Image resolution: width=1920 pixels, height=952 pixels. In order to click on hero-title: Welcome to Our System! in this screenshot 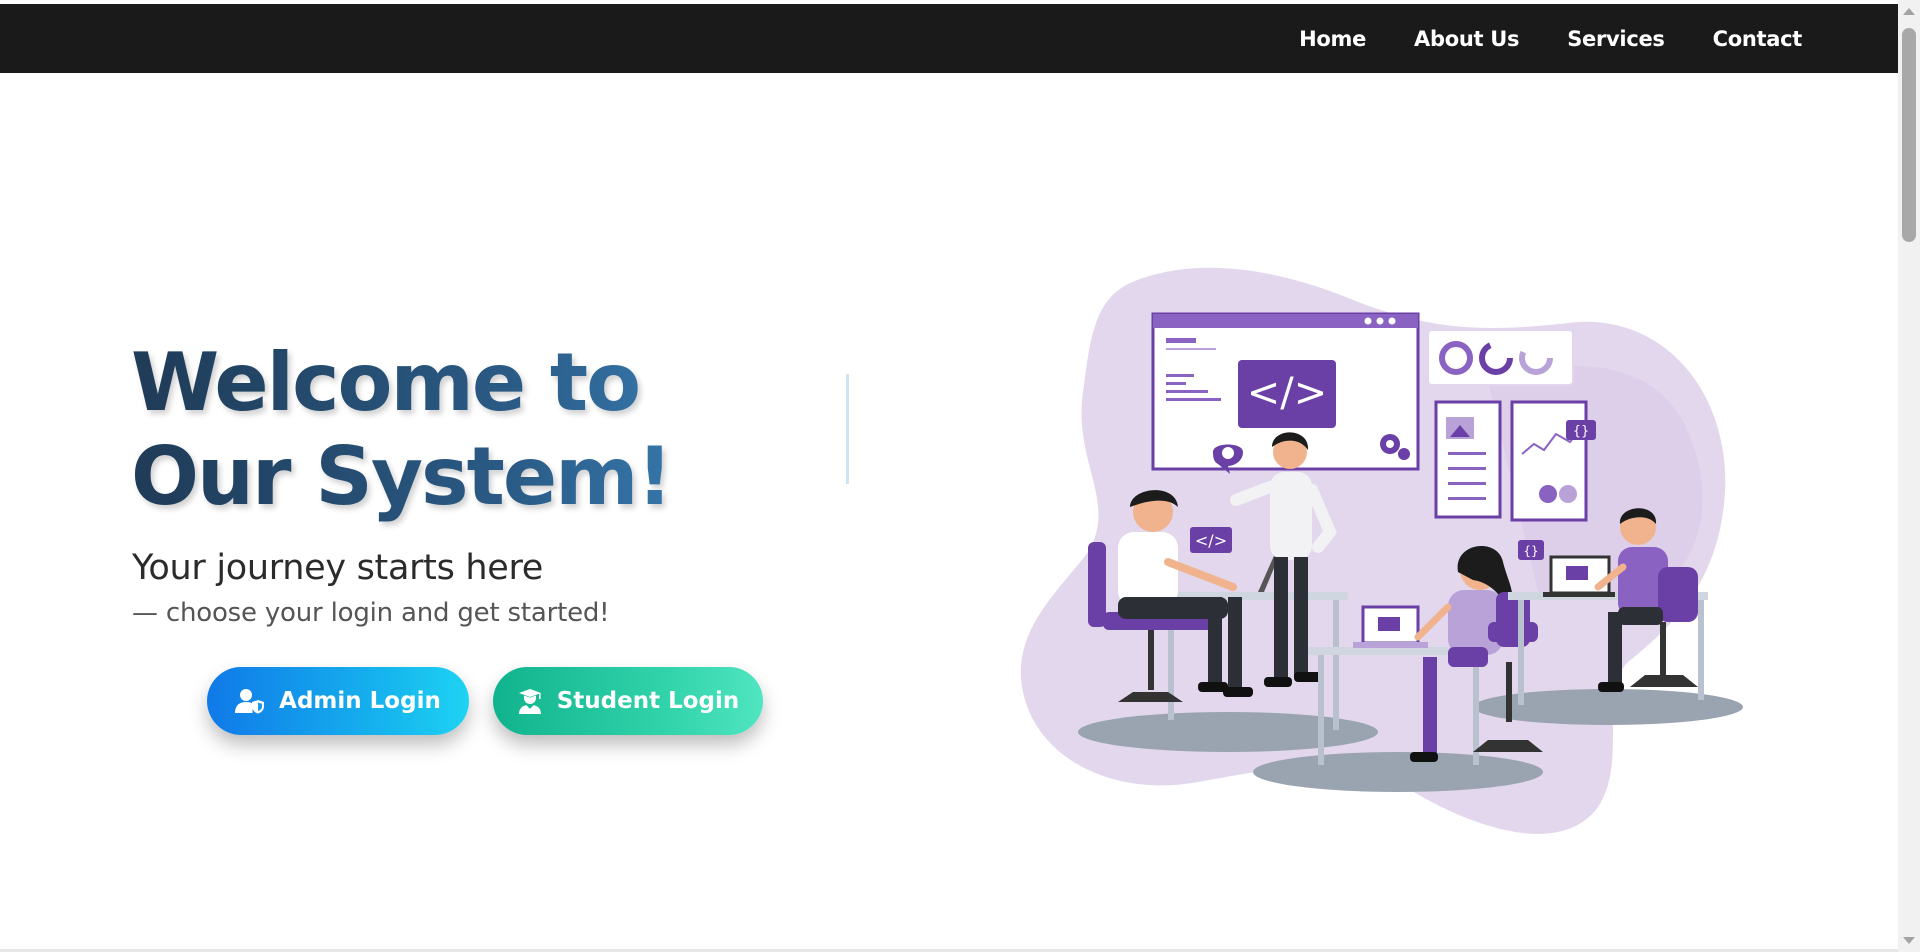, I will do `click(471, 430)`.